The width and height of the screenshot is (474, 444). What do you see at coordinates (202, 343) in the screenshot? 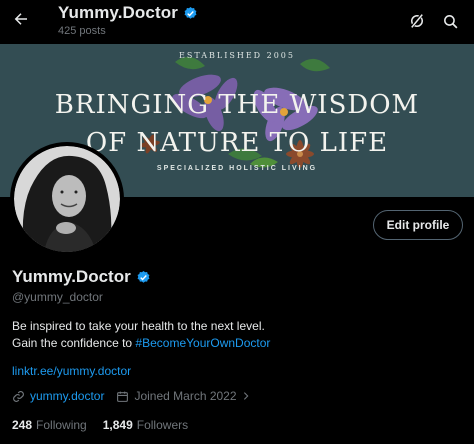
I see `bio-hashtag-link: #BecomeYourOwnDoctor` at bounding box center [202, 343].